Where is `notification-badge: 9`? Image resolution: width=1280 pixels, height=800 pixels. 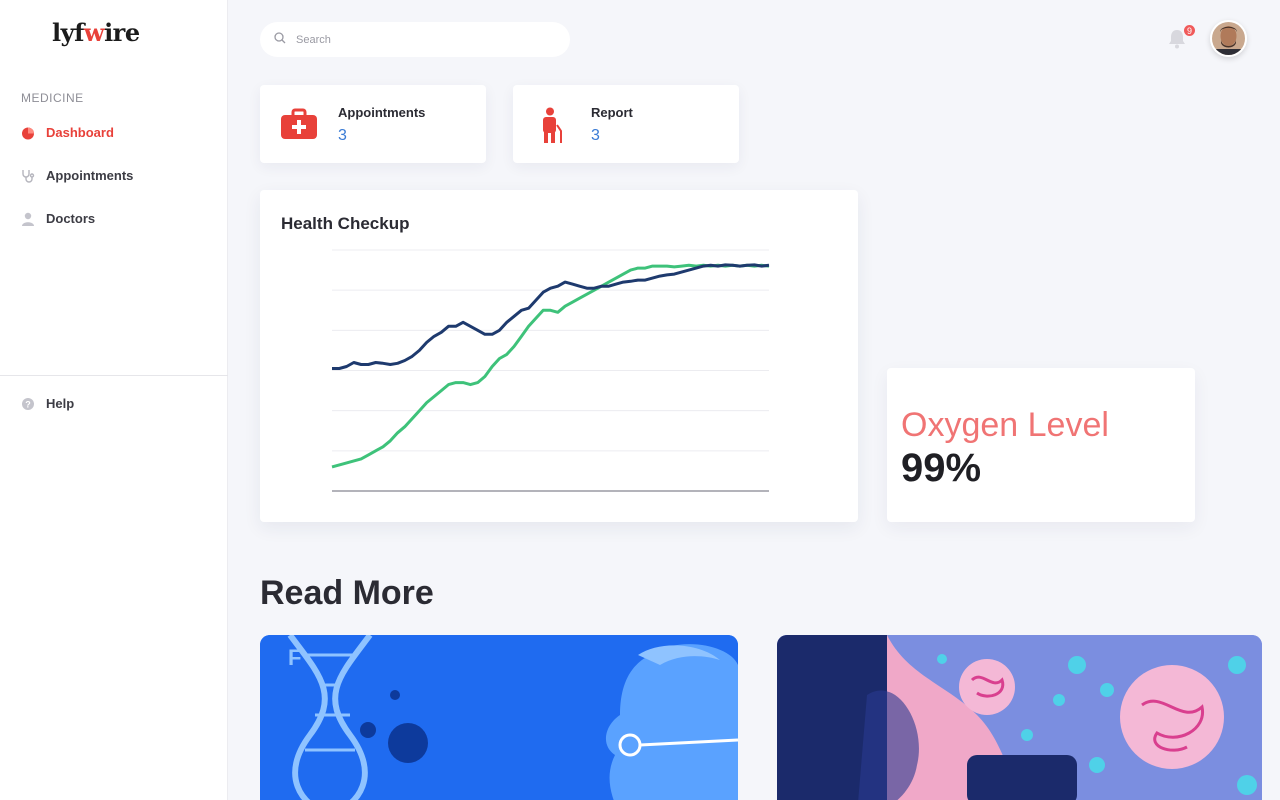
notification-badge: 9 is located at coordinates (1189, 30).